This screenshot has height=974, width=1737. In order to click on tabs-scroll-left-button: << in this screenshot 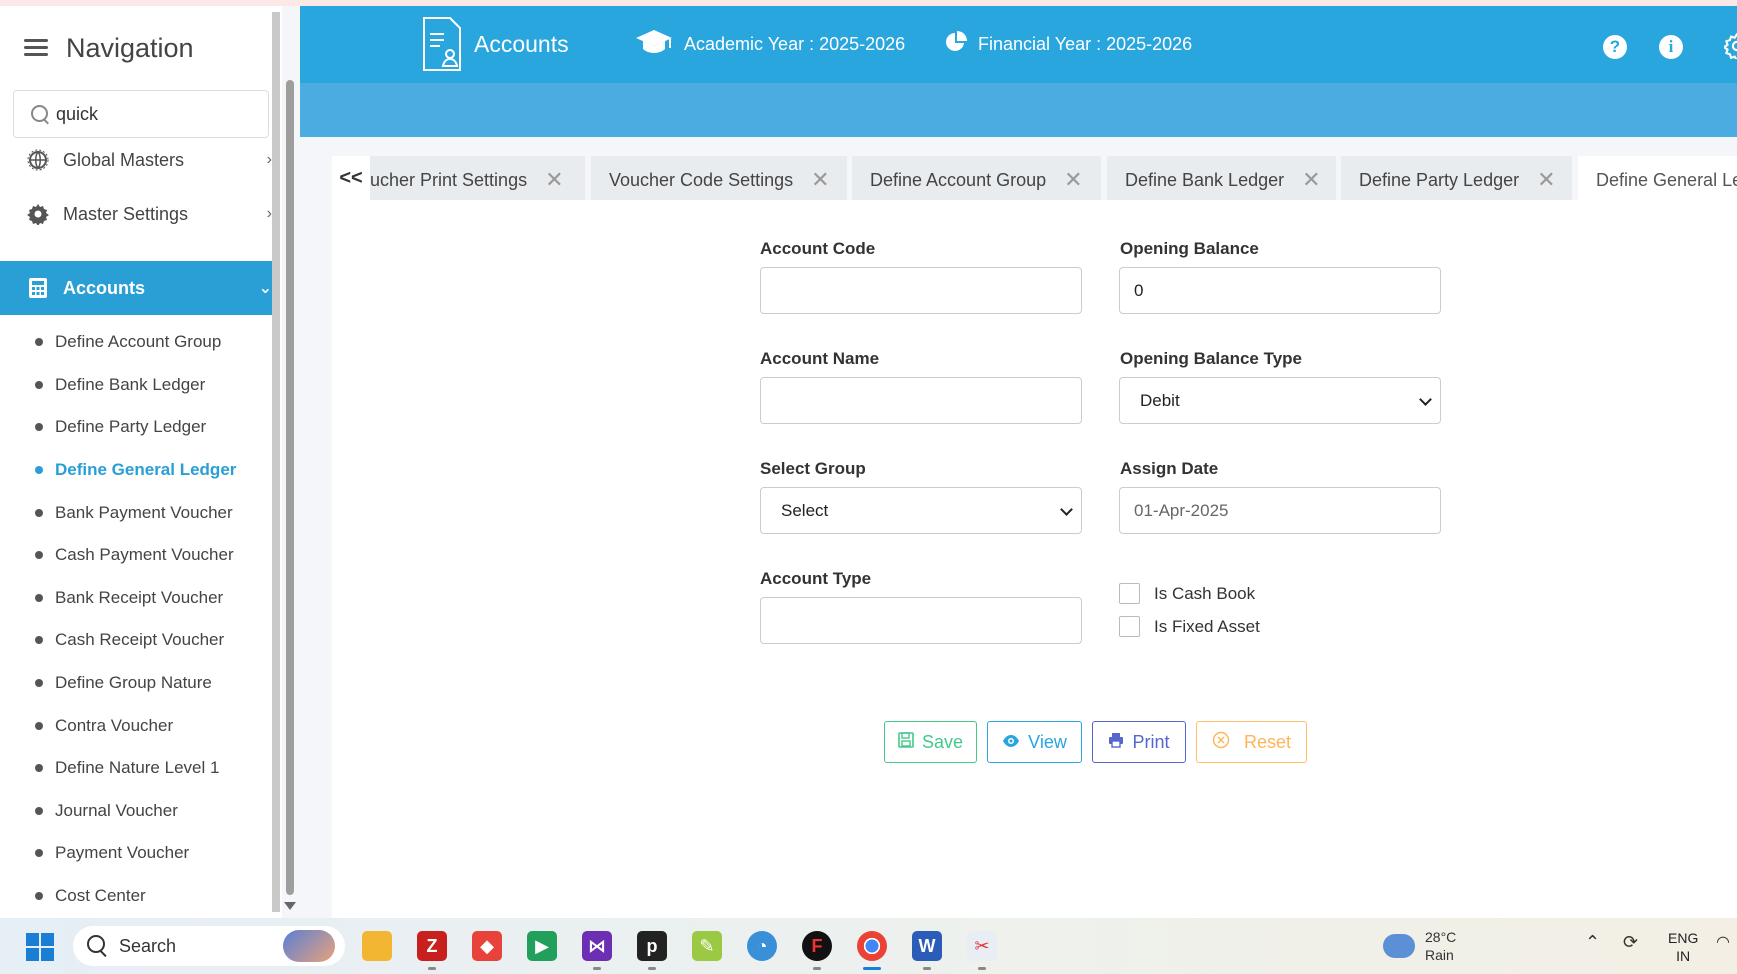, I will do `click(351, 178)`.